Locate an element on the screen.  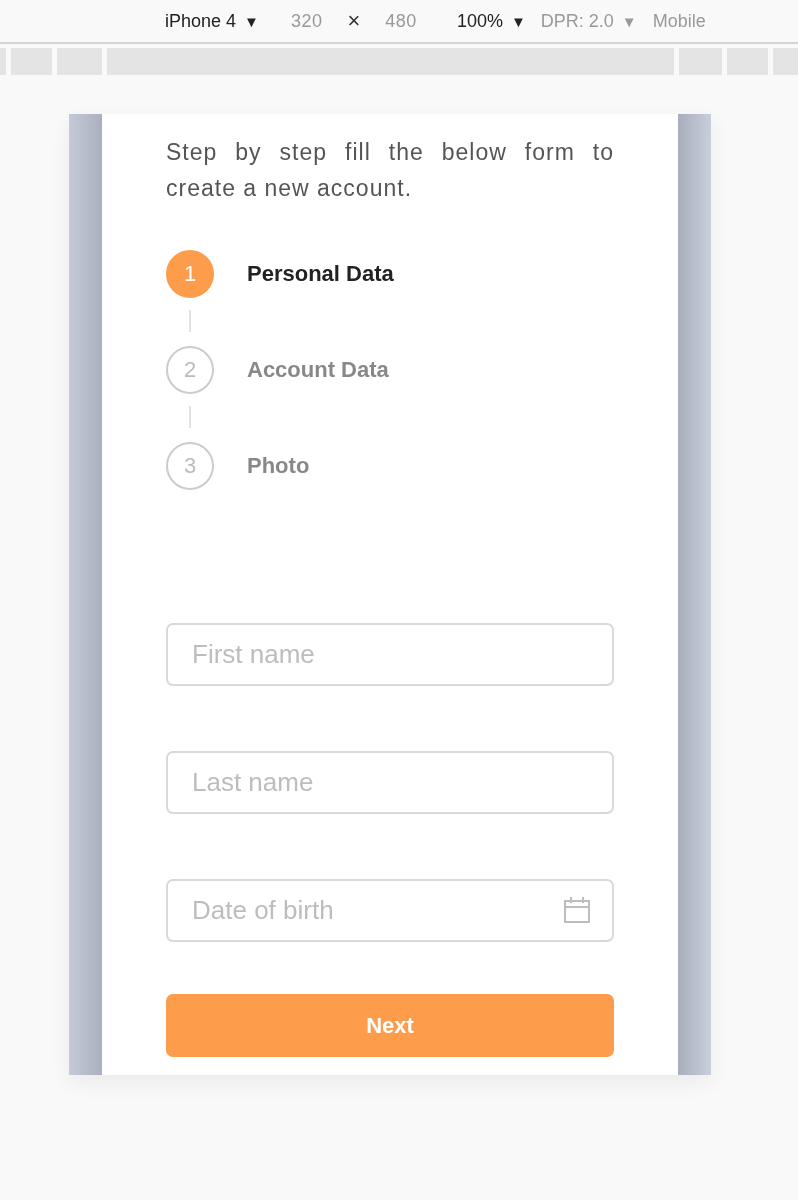
input-field: Last name is located at coordinates (390, 782).